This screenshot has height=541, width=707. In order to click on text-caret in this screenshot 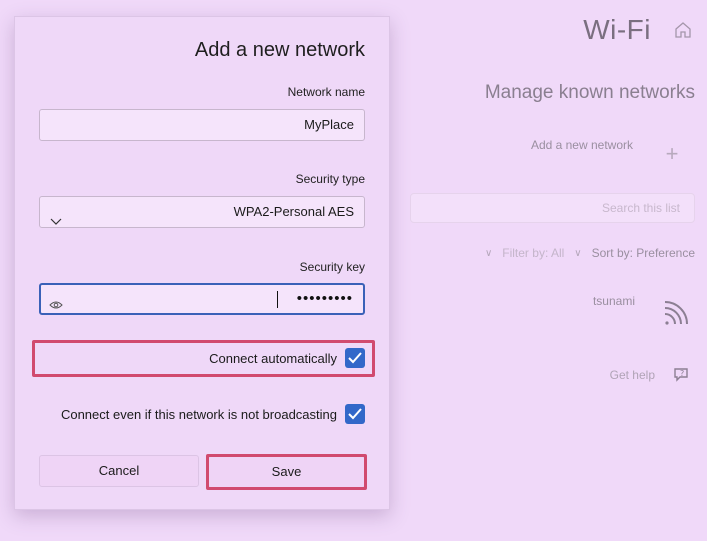, I will do `click(277, 299)`.